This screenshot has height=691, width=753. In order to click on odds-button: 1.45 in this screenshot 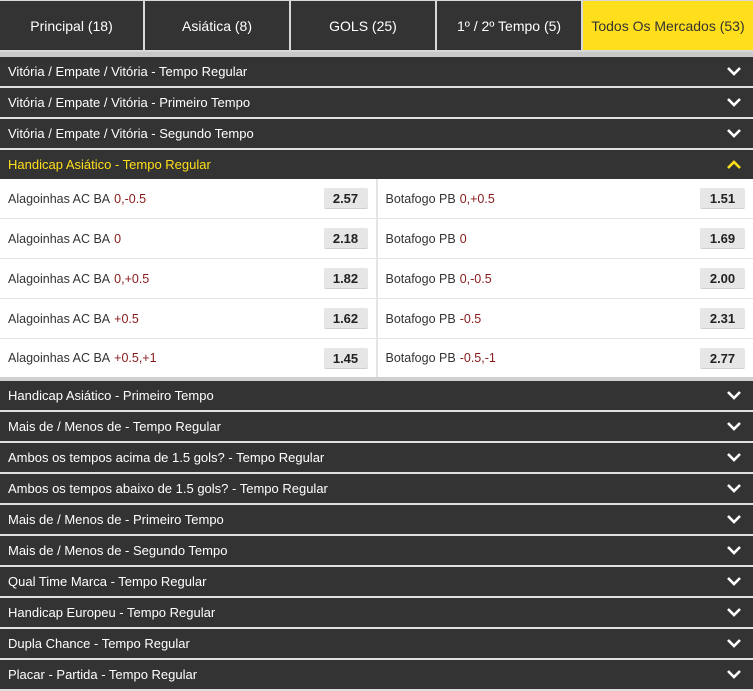, I will do `click(346, 358)`.